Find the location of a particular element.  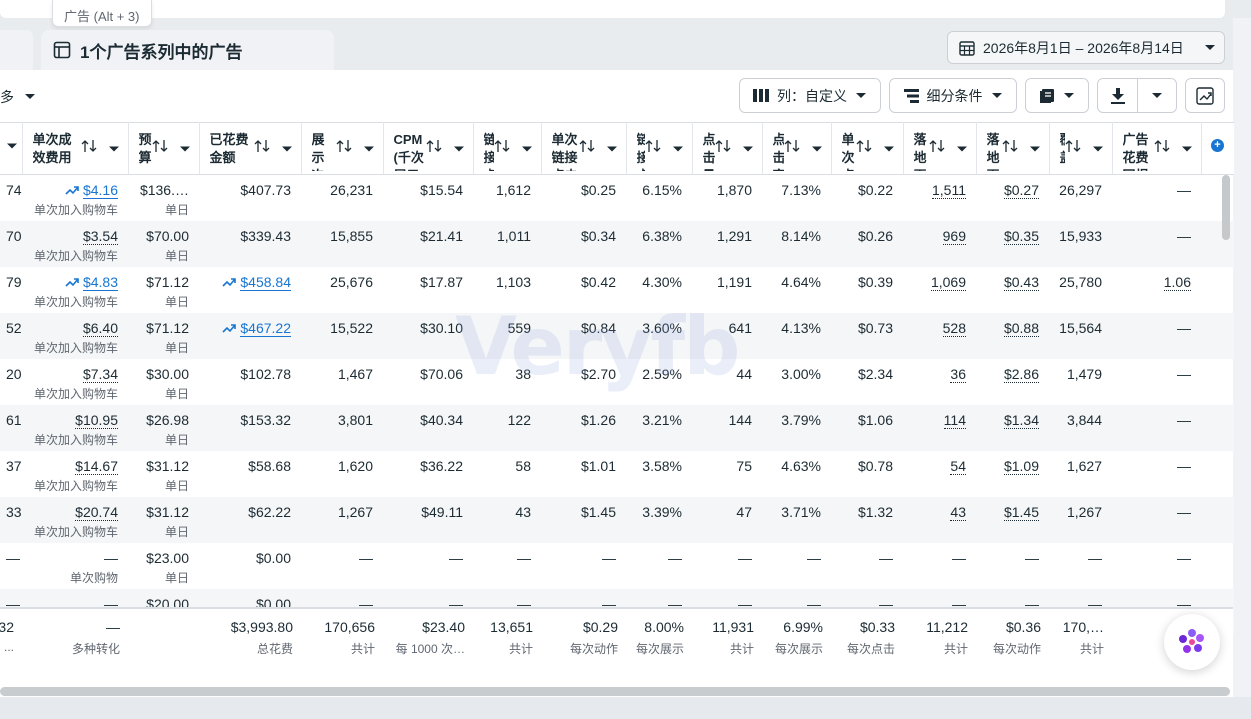

column-header-clicks: 点击量 is located at coordinates (727, 148).